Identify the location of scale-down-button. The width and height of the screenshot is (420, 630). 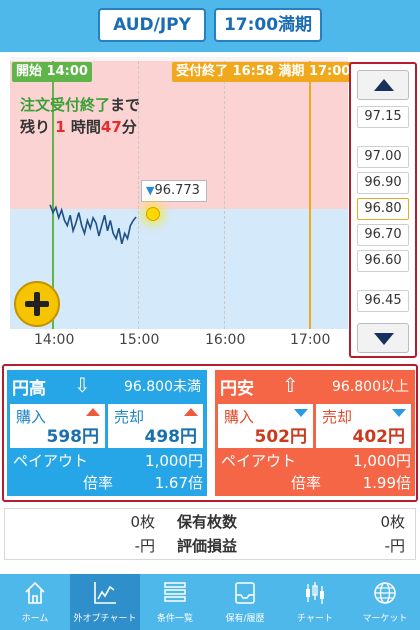
(383, 338).